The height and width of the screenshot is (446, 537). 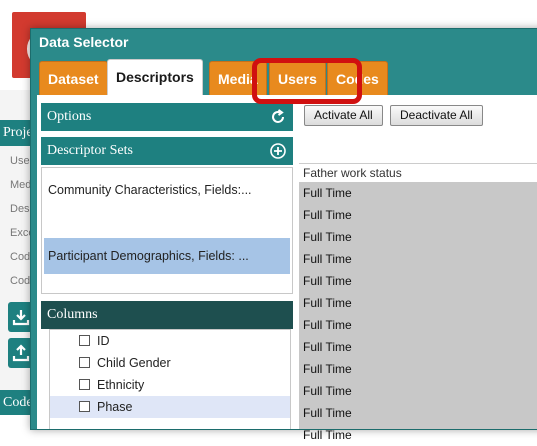 I want to click on tab-users: Users, so click(x=297, y=78).